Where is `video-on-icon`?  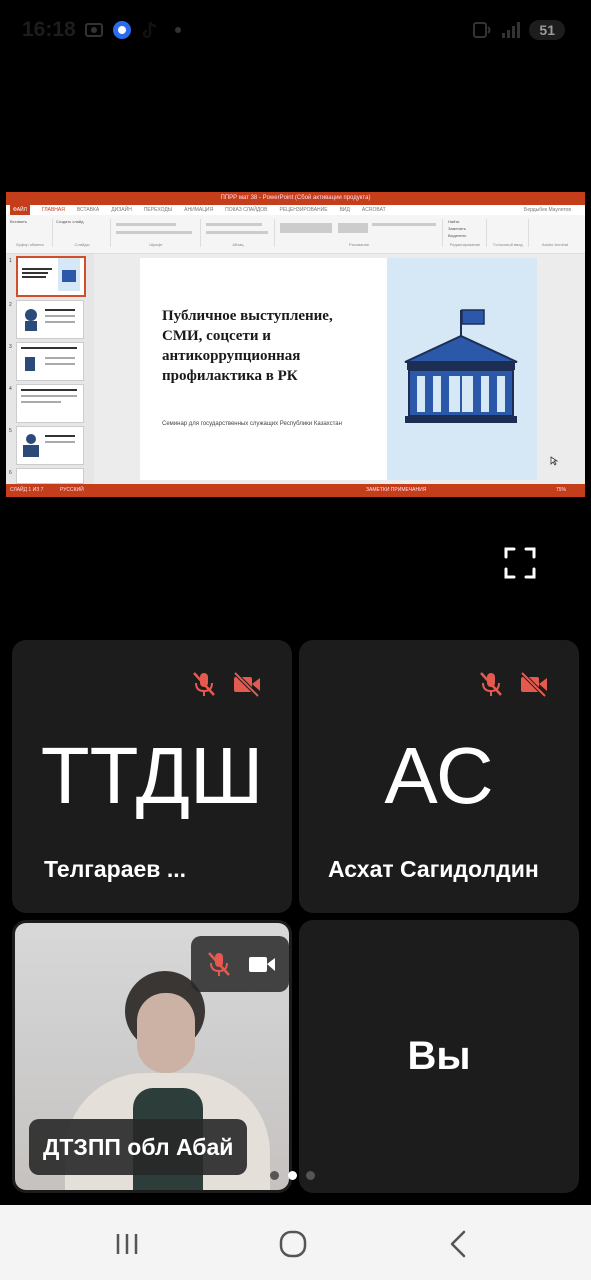
video-on-icon is located at coordinates (261, 964).